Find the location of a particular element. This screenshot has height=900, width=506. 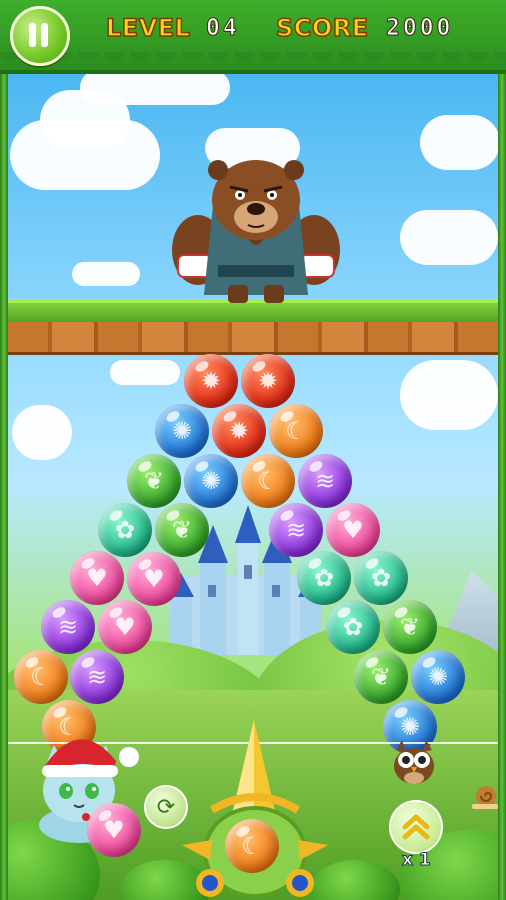

hud-scallop is located at coordinates (253, 62).